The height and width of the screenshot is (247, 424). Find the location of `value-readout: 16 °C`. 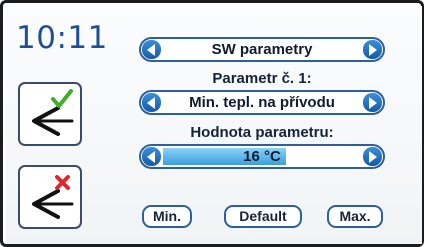

value-readout: 16 °C is located at coordinates (262, 156).